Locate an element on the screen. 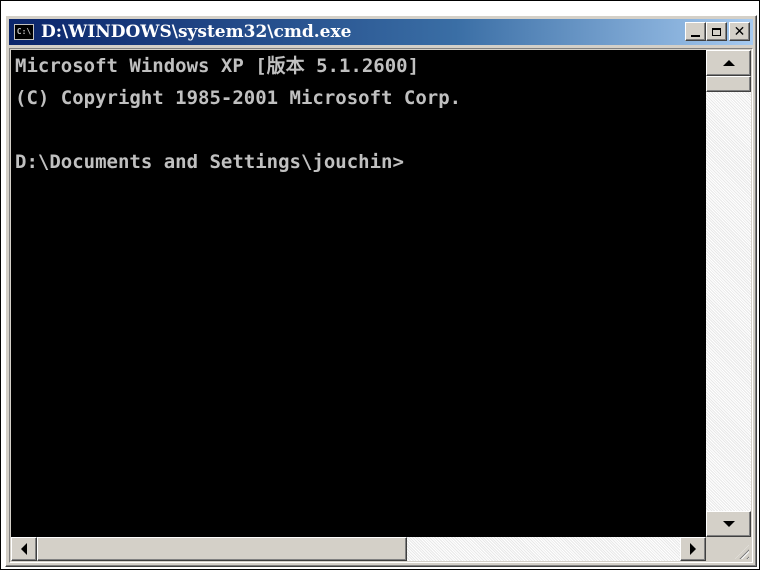 The image size is (760, 570). vertical-scrollbar is located at coordinates (728, 293).